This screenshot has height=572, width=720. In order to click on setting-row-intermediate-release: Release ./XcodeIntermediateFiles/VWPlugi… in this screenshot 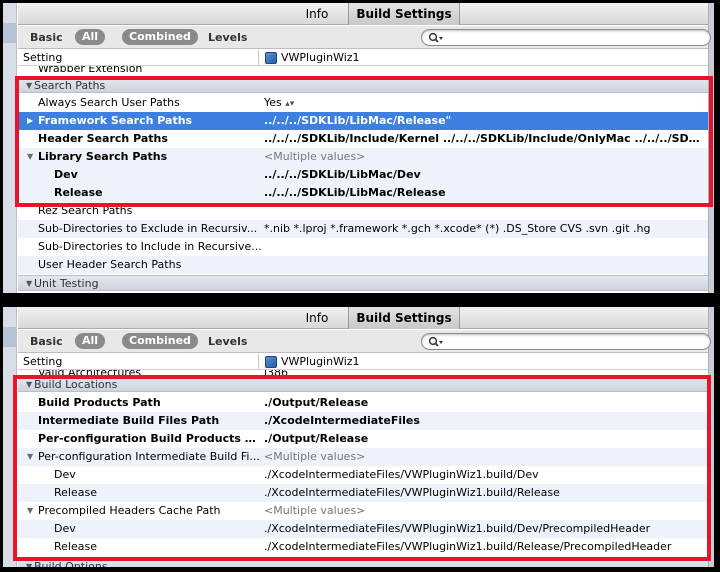, I will do `click(363, 493)`.